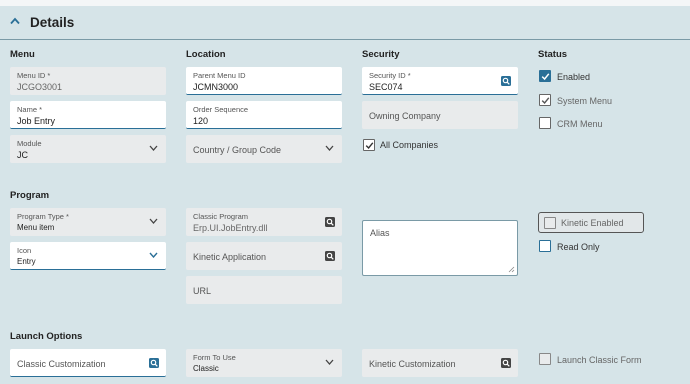 The image size is (690, 384). What do you see at coordinates (43, 216) in the screenshot?
I see `program-type-label: Program Type *` at bounding box center [43, 216].